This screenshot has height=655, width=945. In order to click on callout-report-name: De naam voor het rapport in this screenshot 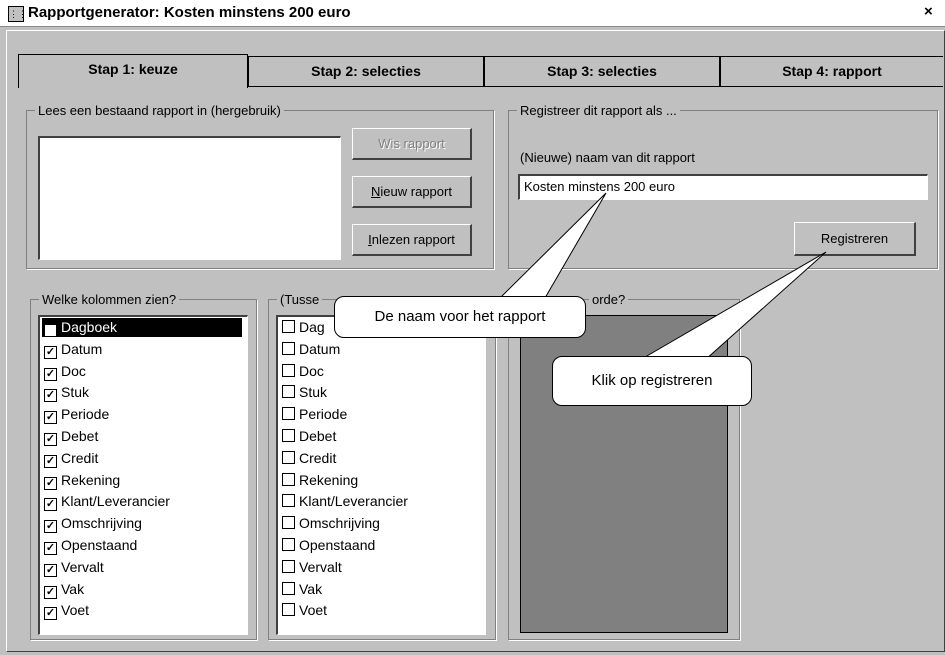, I will do `click(460, 317)`.